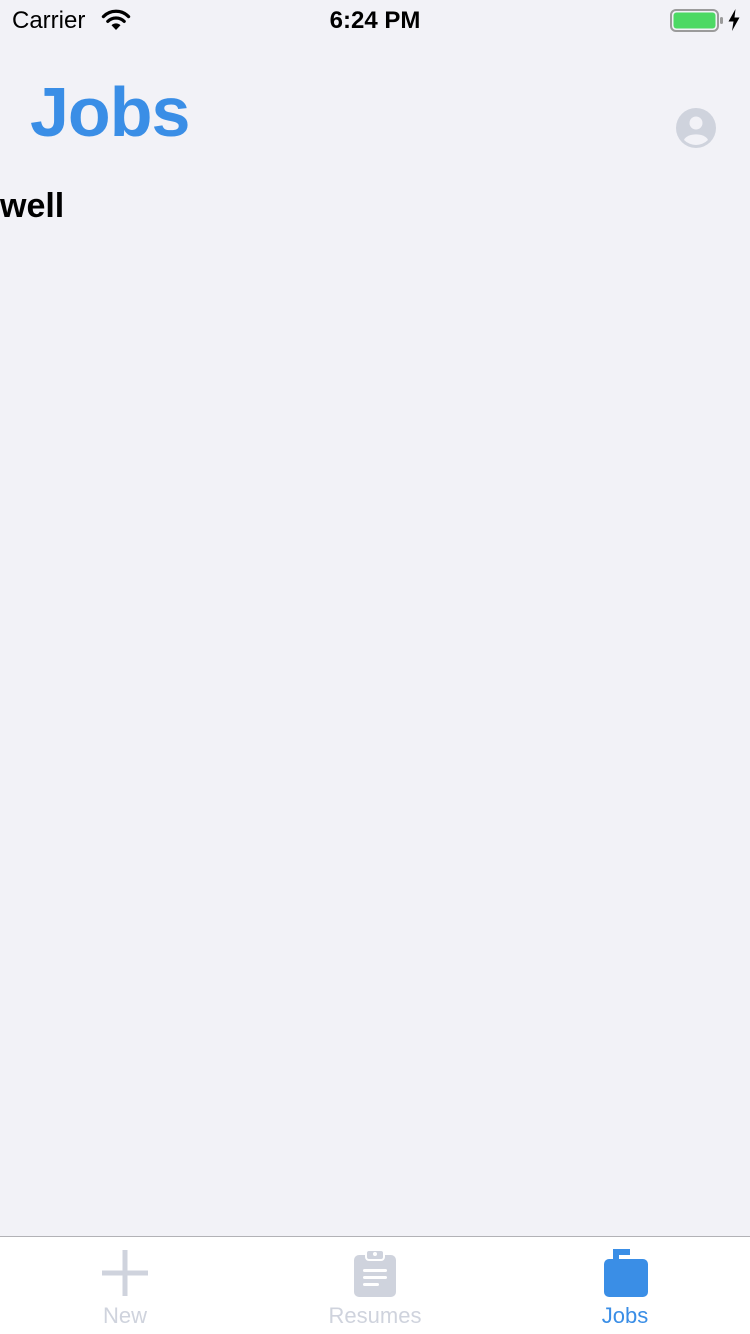  Describe the element at coordinates (626, 1273) in the screenshot. I see `briefcase-icon` at that location.